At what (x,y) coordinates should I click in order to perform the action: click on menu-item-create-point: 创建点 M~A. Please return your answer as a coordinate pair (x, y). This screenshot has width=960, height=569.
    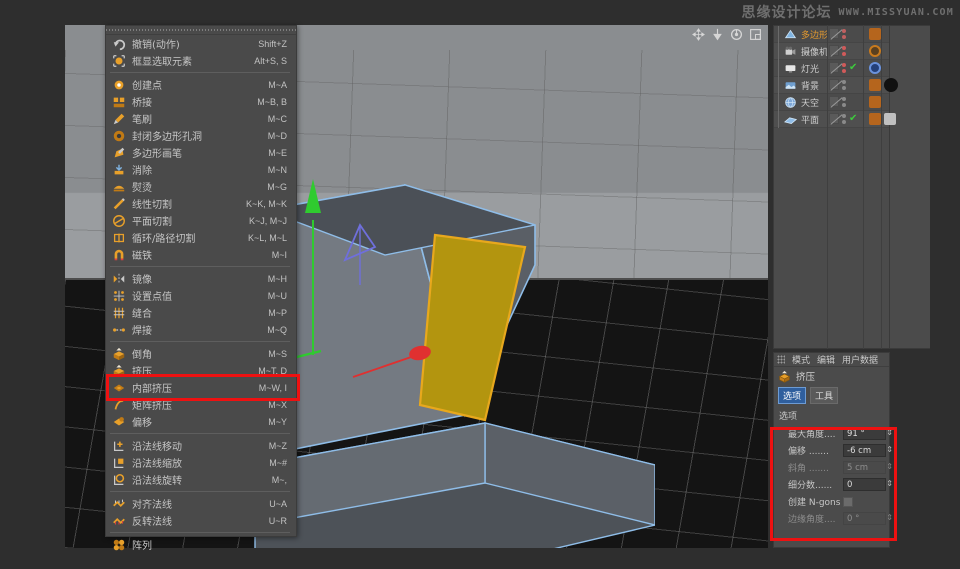
    Looking at the image, I should click on (201, 84).